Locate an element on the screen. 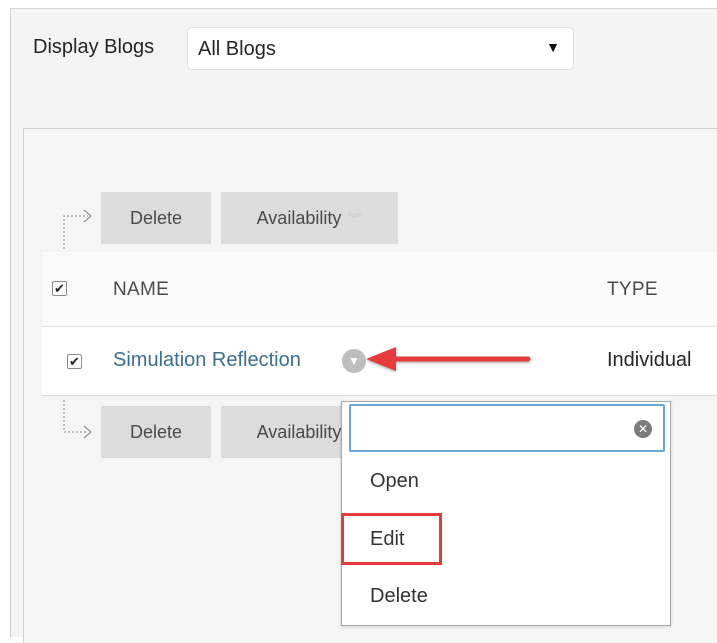 The image size is (717, 643). menu-item-open: Open is located at coordinates (394, 481).